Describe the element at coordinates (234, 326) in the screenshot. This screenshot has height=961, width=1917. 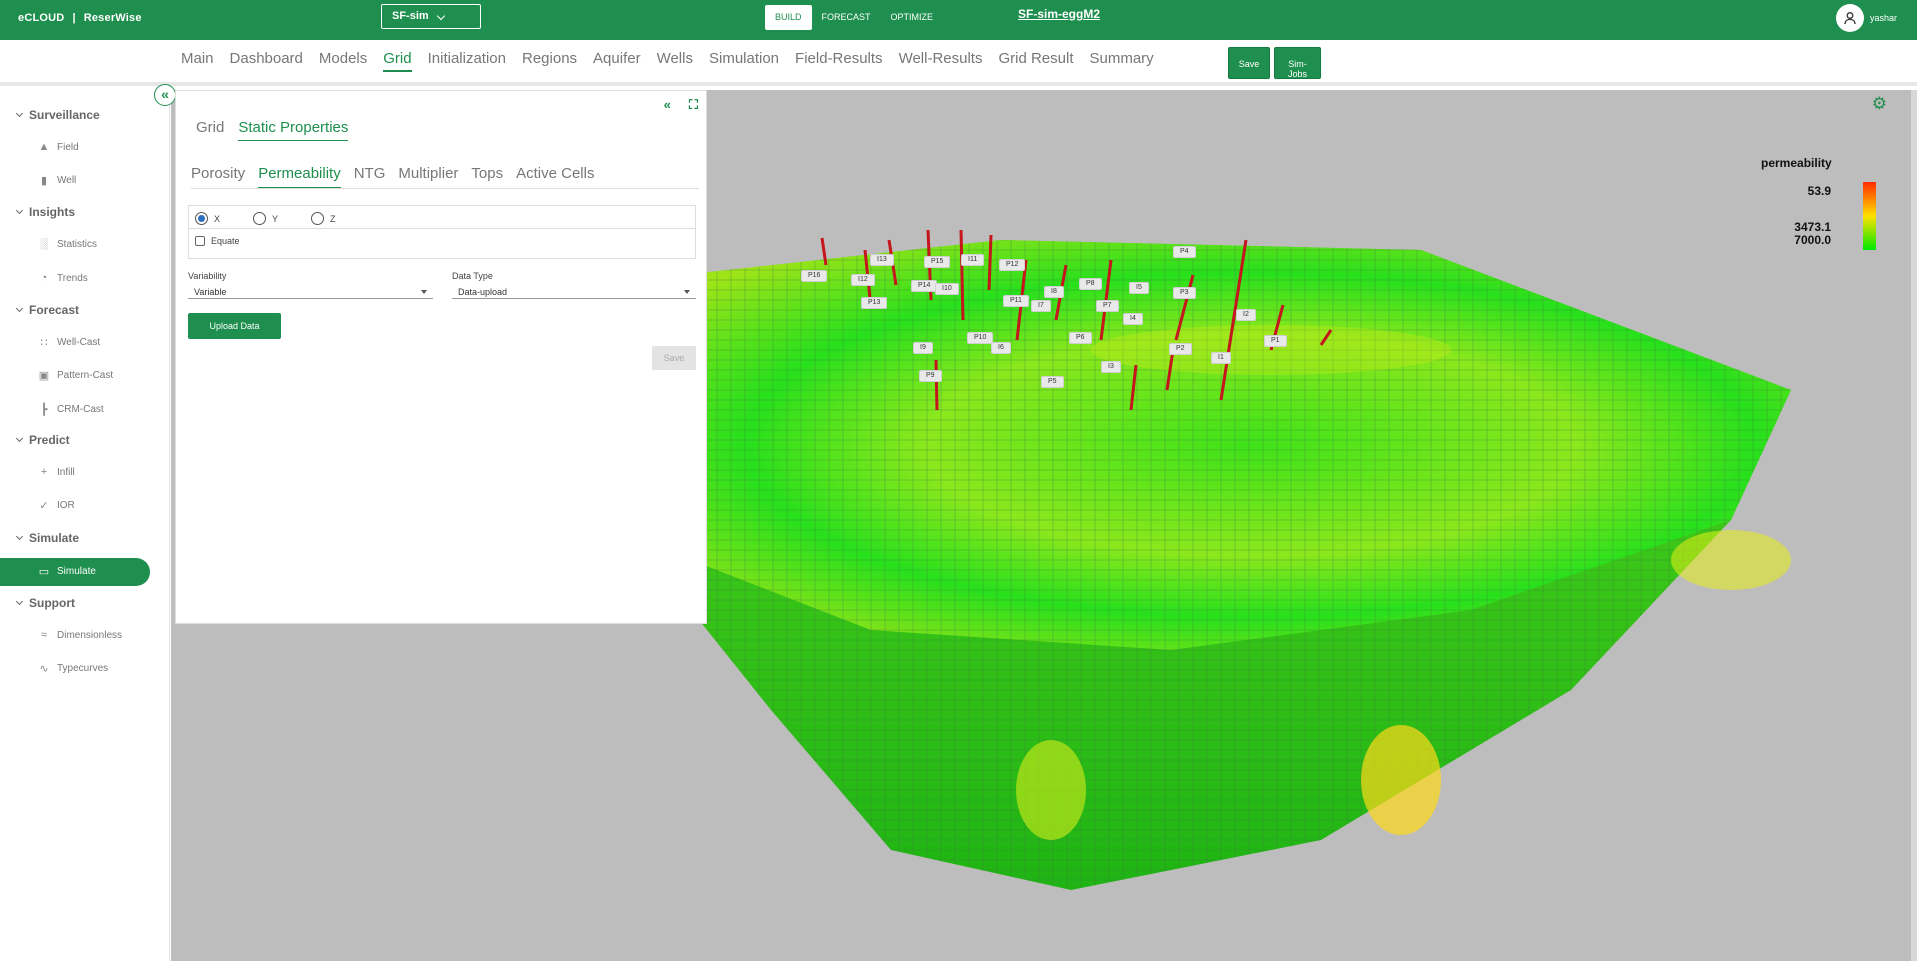
I see `upload-data-button: Upload Data` at that location.